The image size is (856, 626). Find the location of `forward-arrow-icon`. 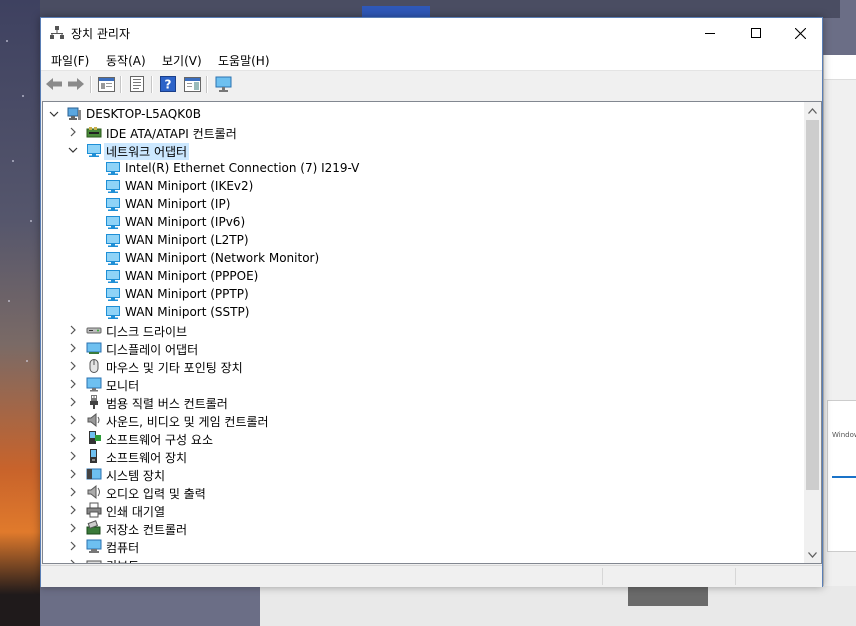

forward-arrow-icon is located at coordinates (76, 84).